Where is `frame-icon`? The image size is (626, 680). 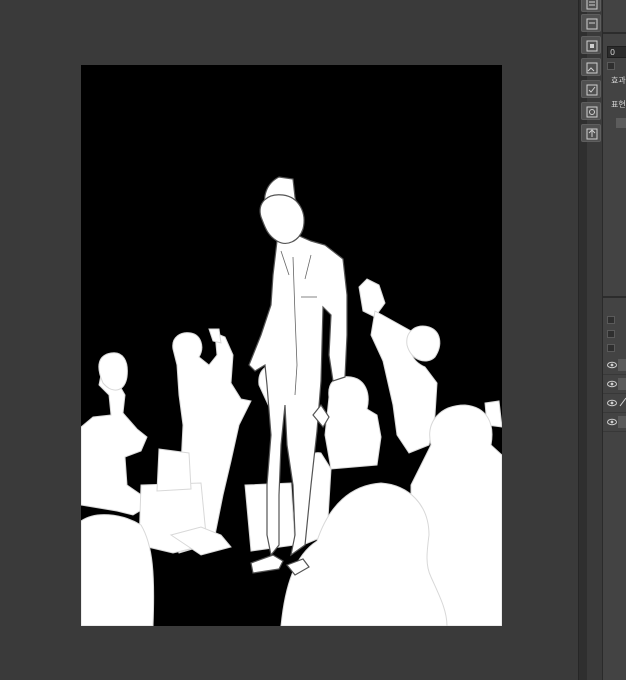 frame-icon is located at coordinates (592, 46).